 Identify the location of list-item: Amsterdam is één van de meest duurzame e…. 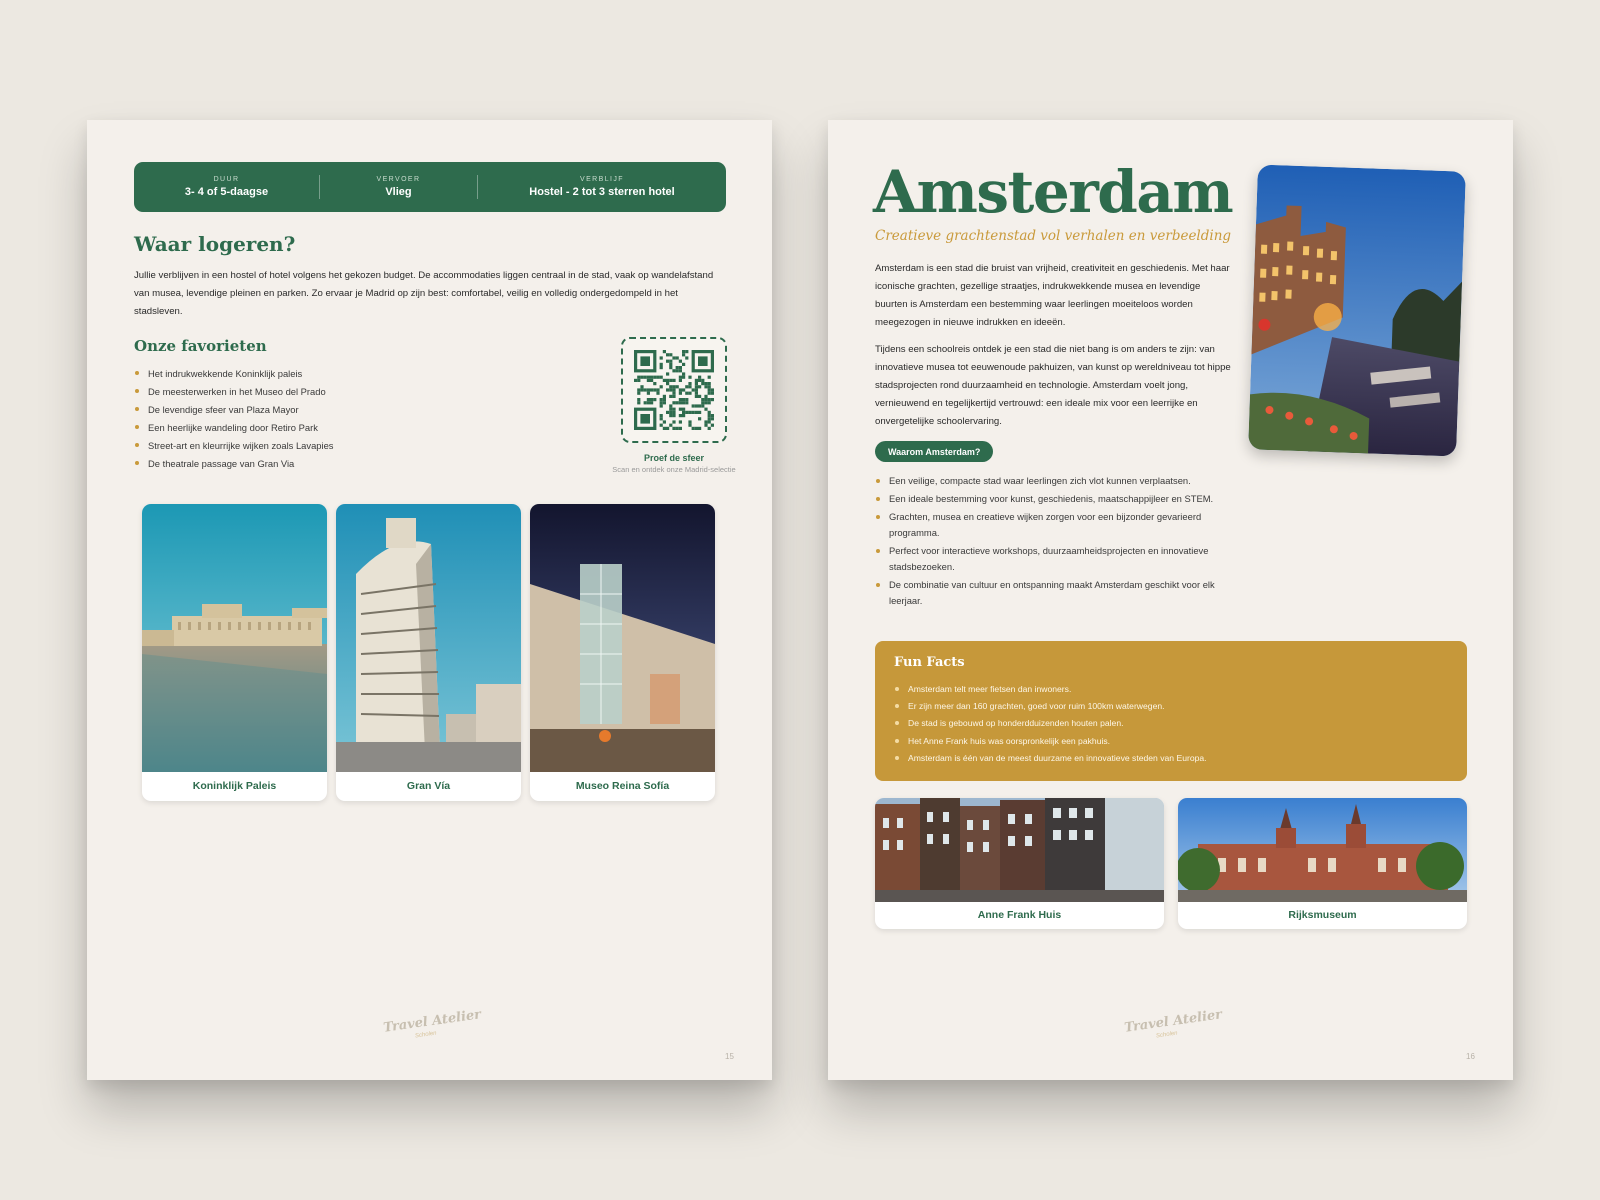
(1174, 758).